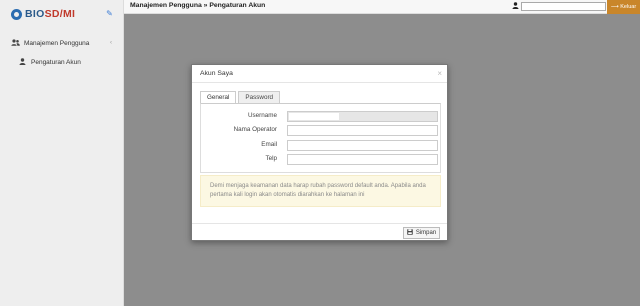 This screenshot has width=640, height=306. I want to click on close-icon: ×, so click(439, 73).